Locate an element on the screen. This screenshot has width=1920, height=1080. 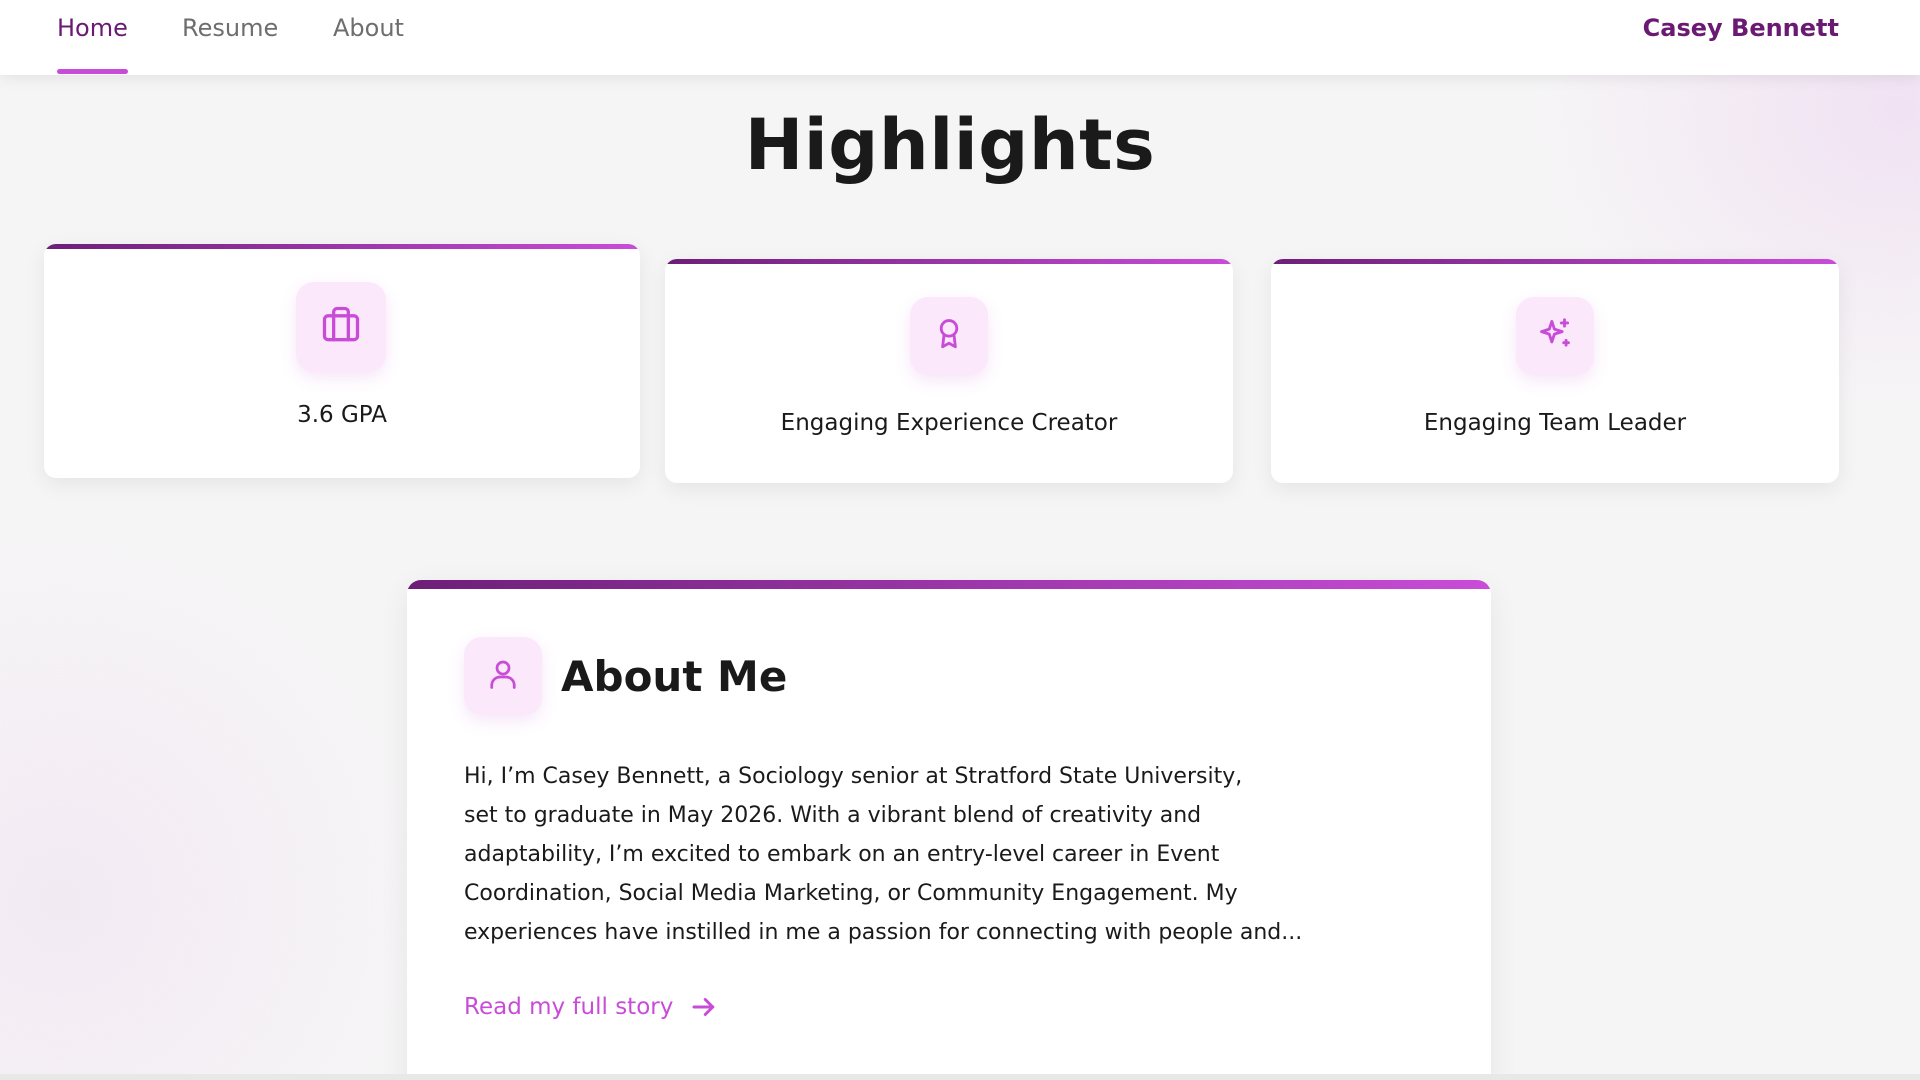
highlight-card-gpa: 3.6 GPA is located at coordinates (342, 361).